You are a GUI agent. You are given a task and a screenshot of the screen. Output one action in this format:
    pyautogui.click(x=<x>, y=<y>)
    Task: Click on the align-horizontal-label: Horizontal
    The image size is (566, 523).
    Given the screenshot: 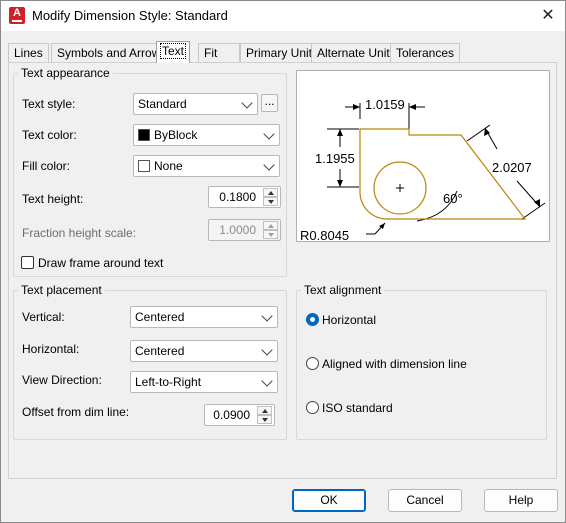 What is the action you would take?
    pyautogui.click(x=349, y=320)
    